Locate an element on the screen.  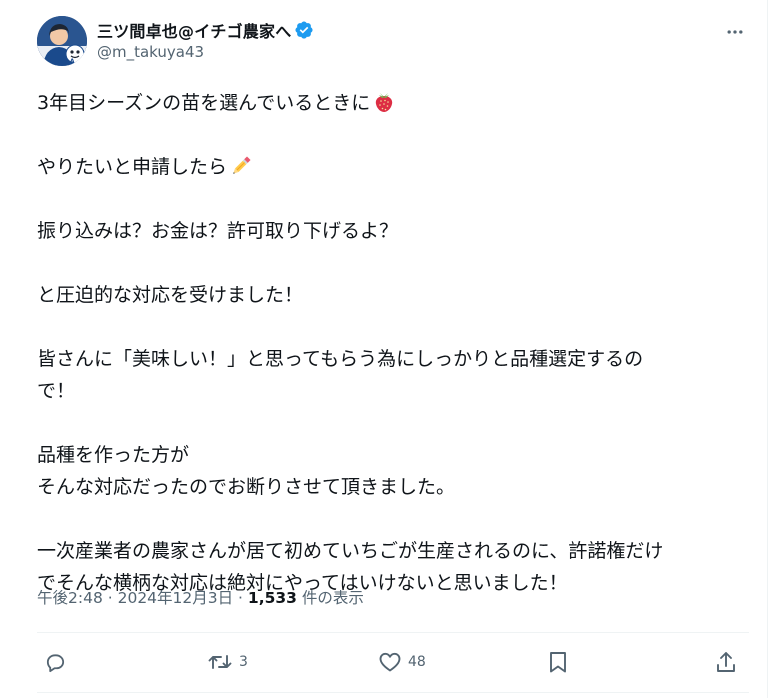
tweet-header: LA 三ツ間卓也@イチゴ農家へ @m_takuya43 is located at coordinates (392, 44).